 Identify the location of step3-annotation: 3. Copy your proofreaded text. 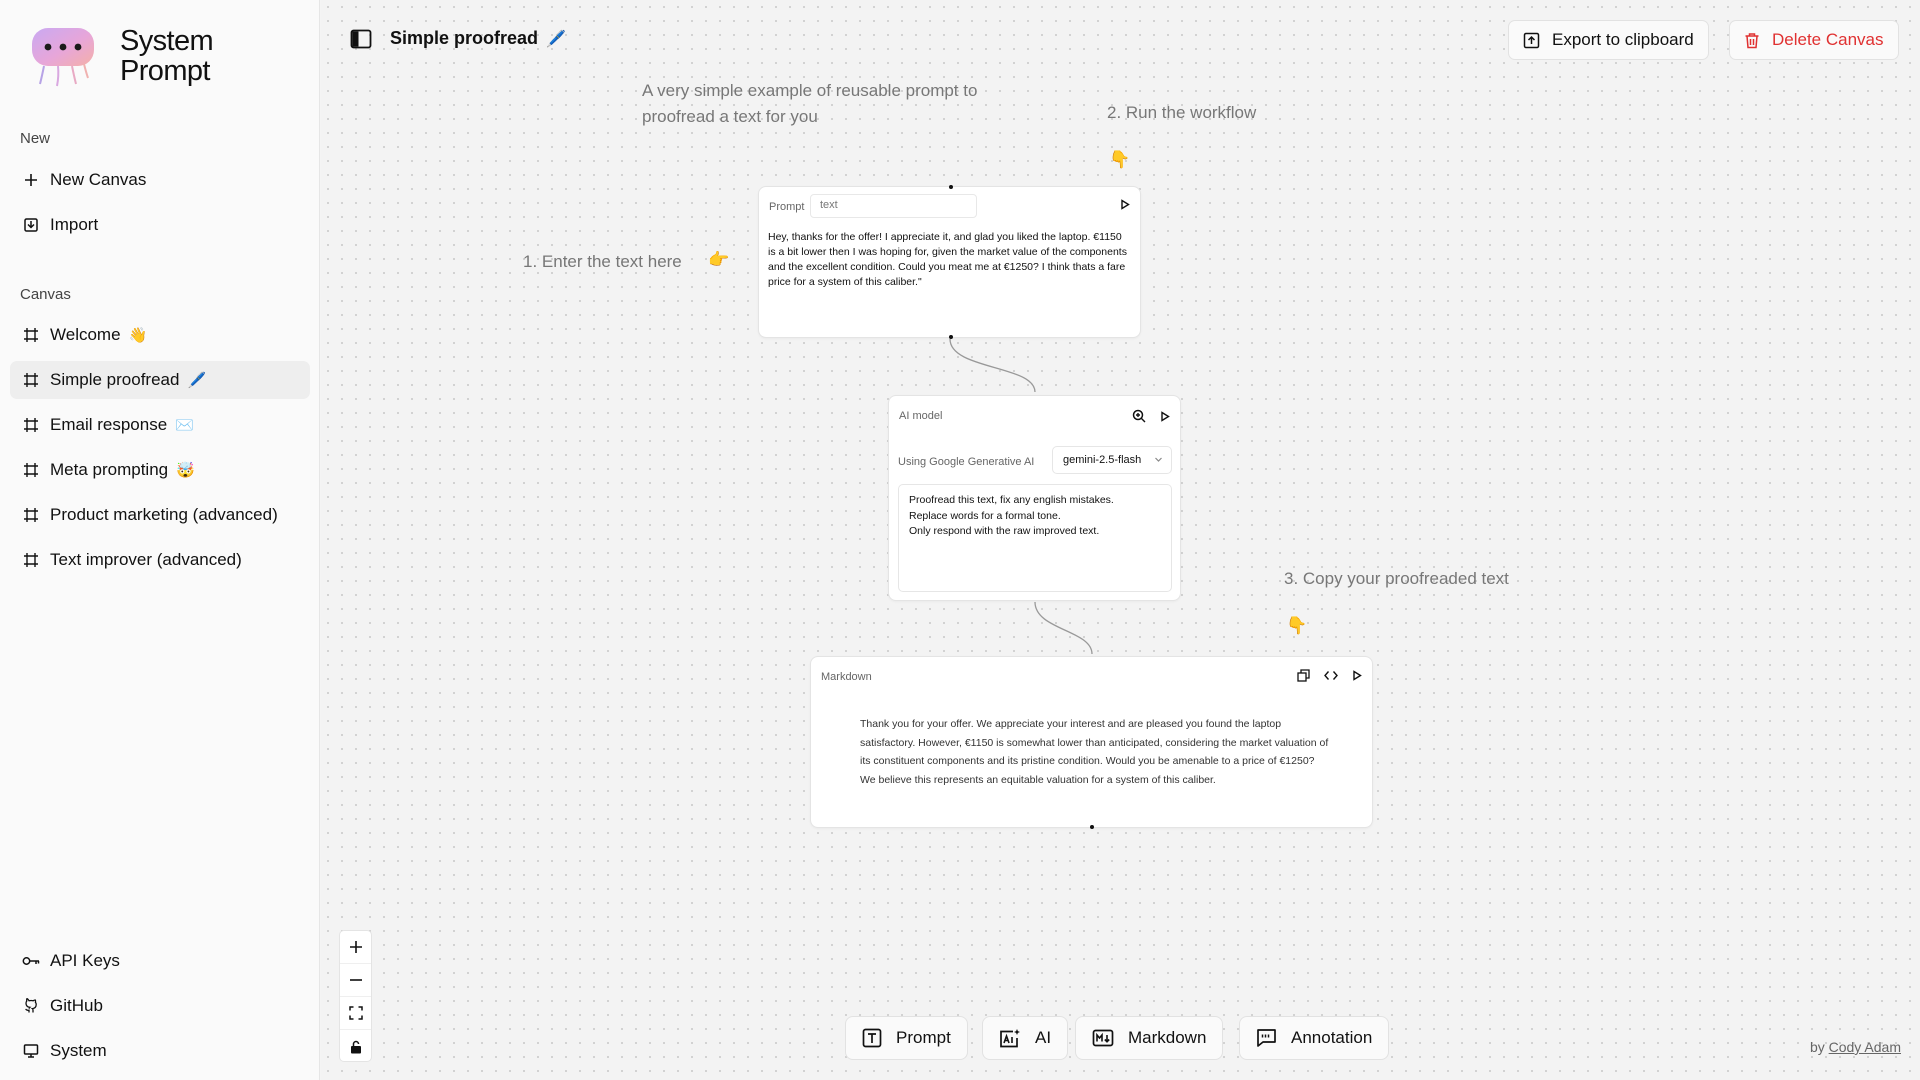
(1396, 578).